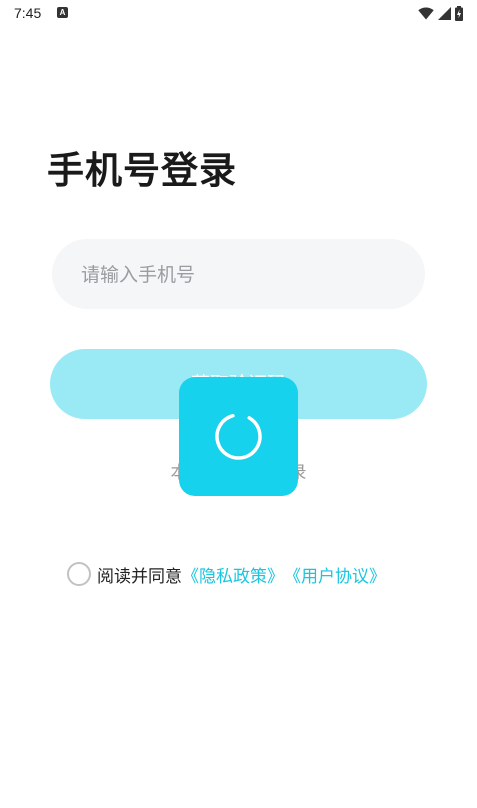  Describe the element at coordinates (335, 574) in the screenshot. I see `user-agreement-link: 《用户协议》` at that location.